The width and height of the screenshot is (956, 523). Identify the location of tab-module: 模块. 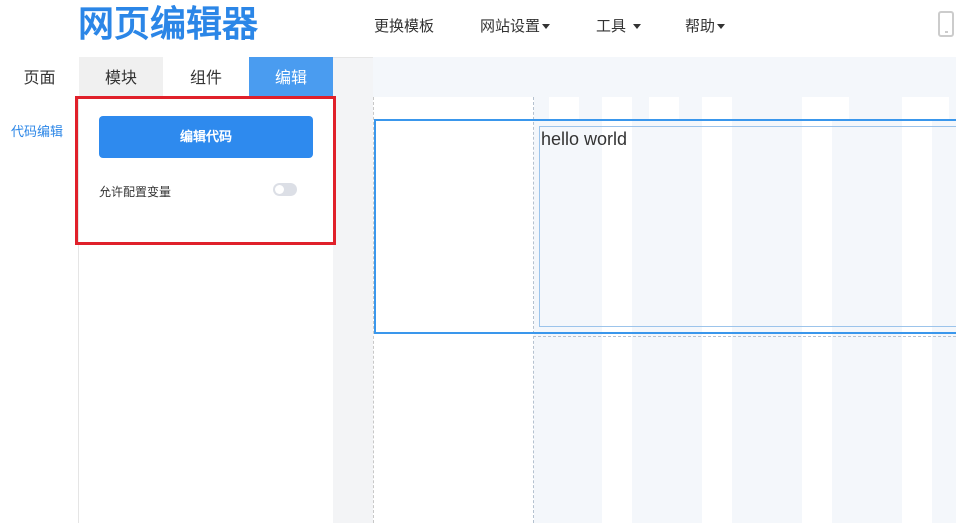
(121, 78).